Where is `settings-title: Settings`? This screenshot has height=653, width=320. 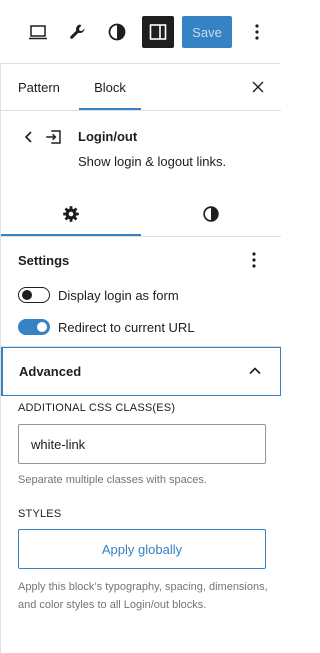 settings-title: Settings is located at coordinates (44, 260).